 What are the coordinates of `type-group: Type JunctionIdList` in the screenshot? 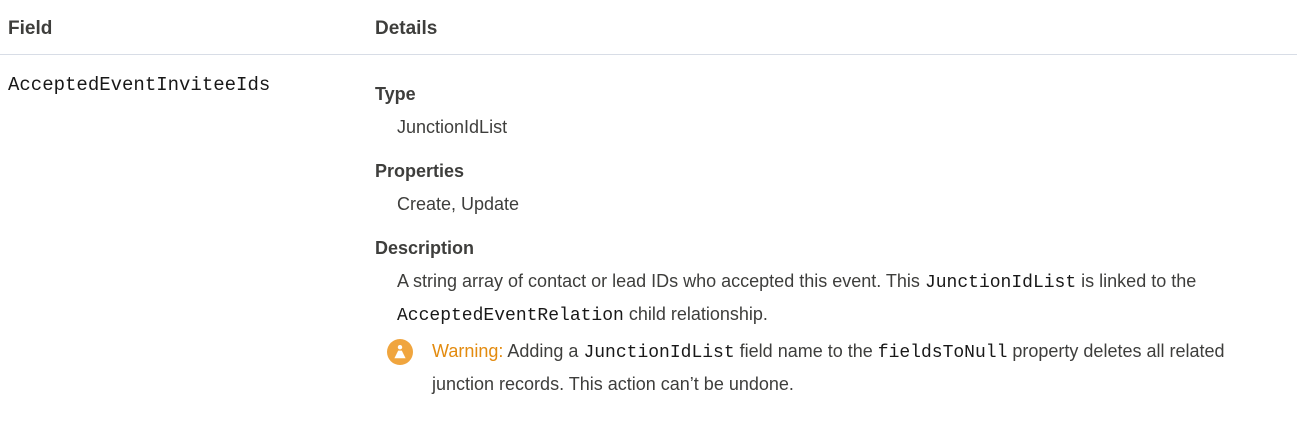 It's located at (830, 112).